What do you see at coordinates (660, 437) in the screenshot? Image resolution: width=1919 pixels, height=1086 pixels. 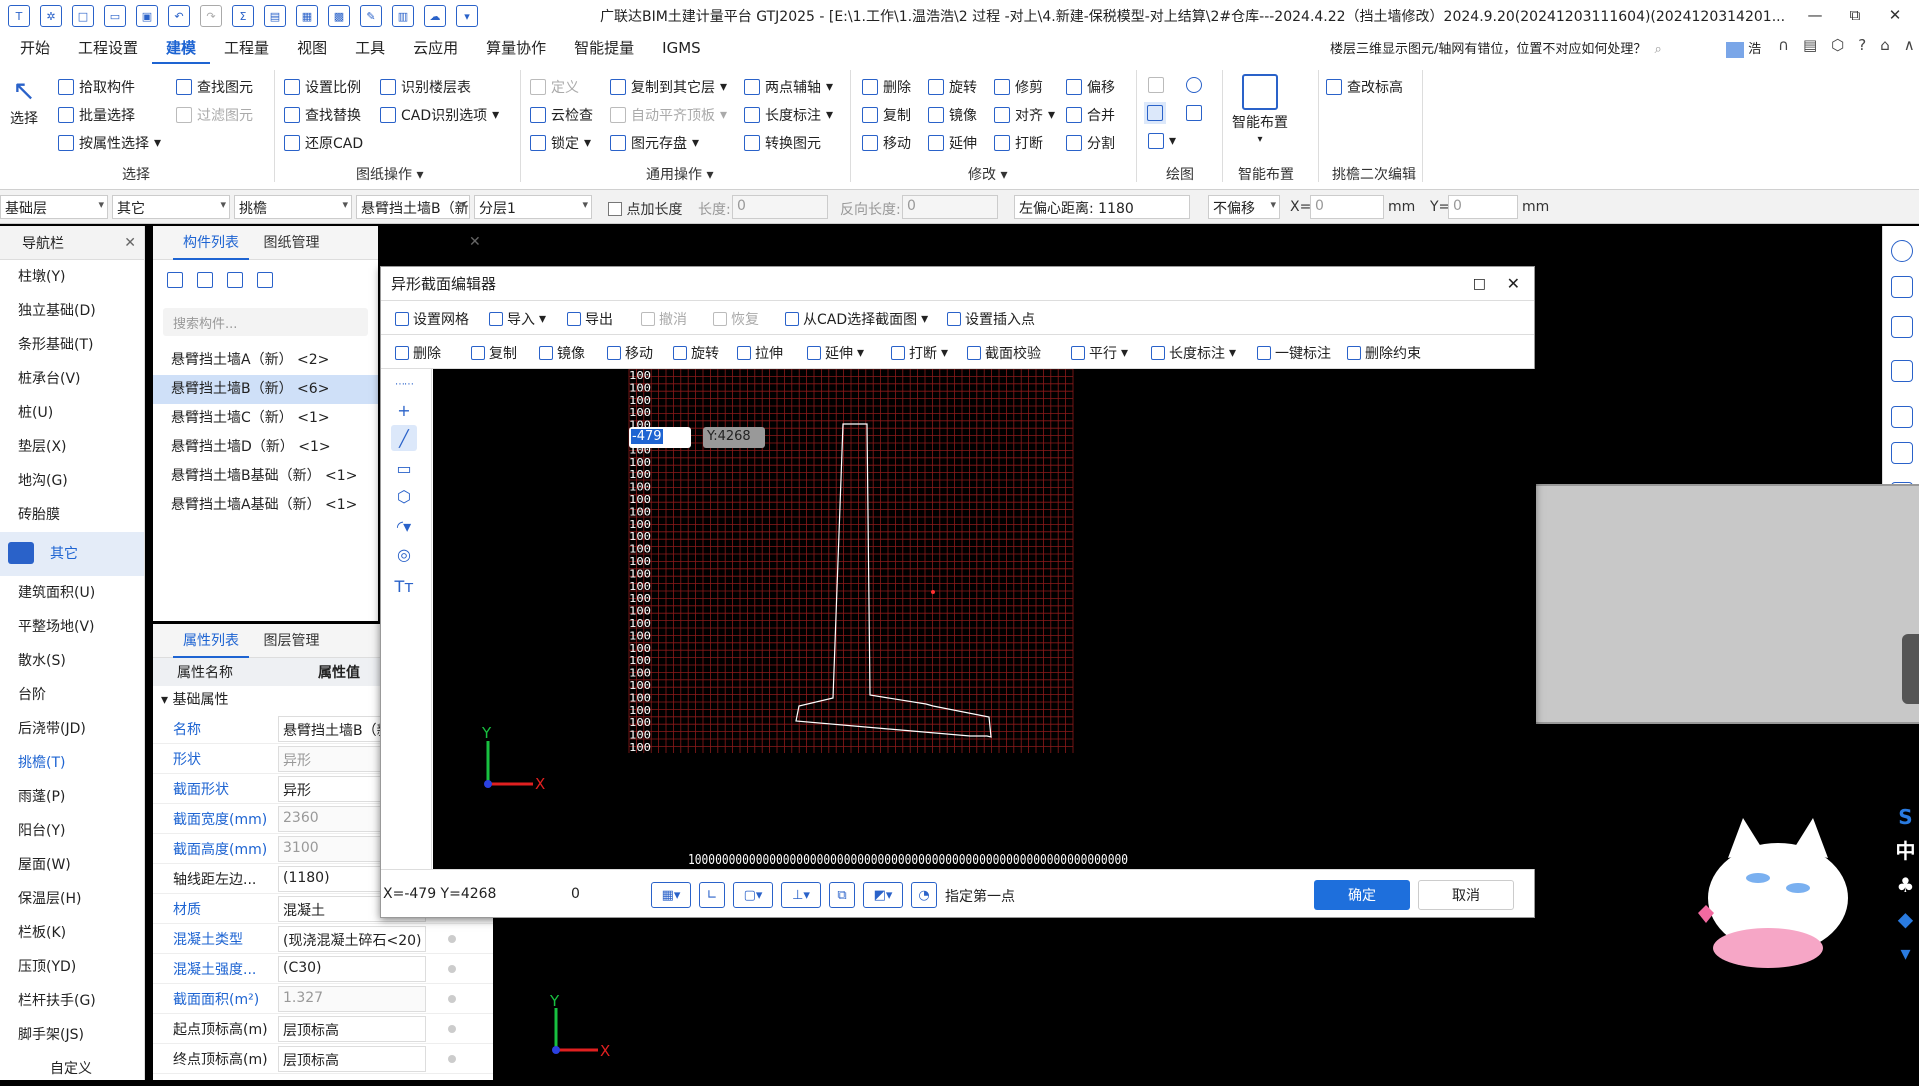 I see `coord-x-input: -479` at bounding box center [660, 437].